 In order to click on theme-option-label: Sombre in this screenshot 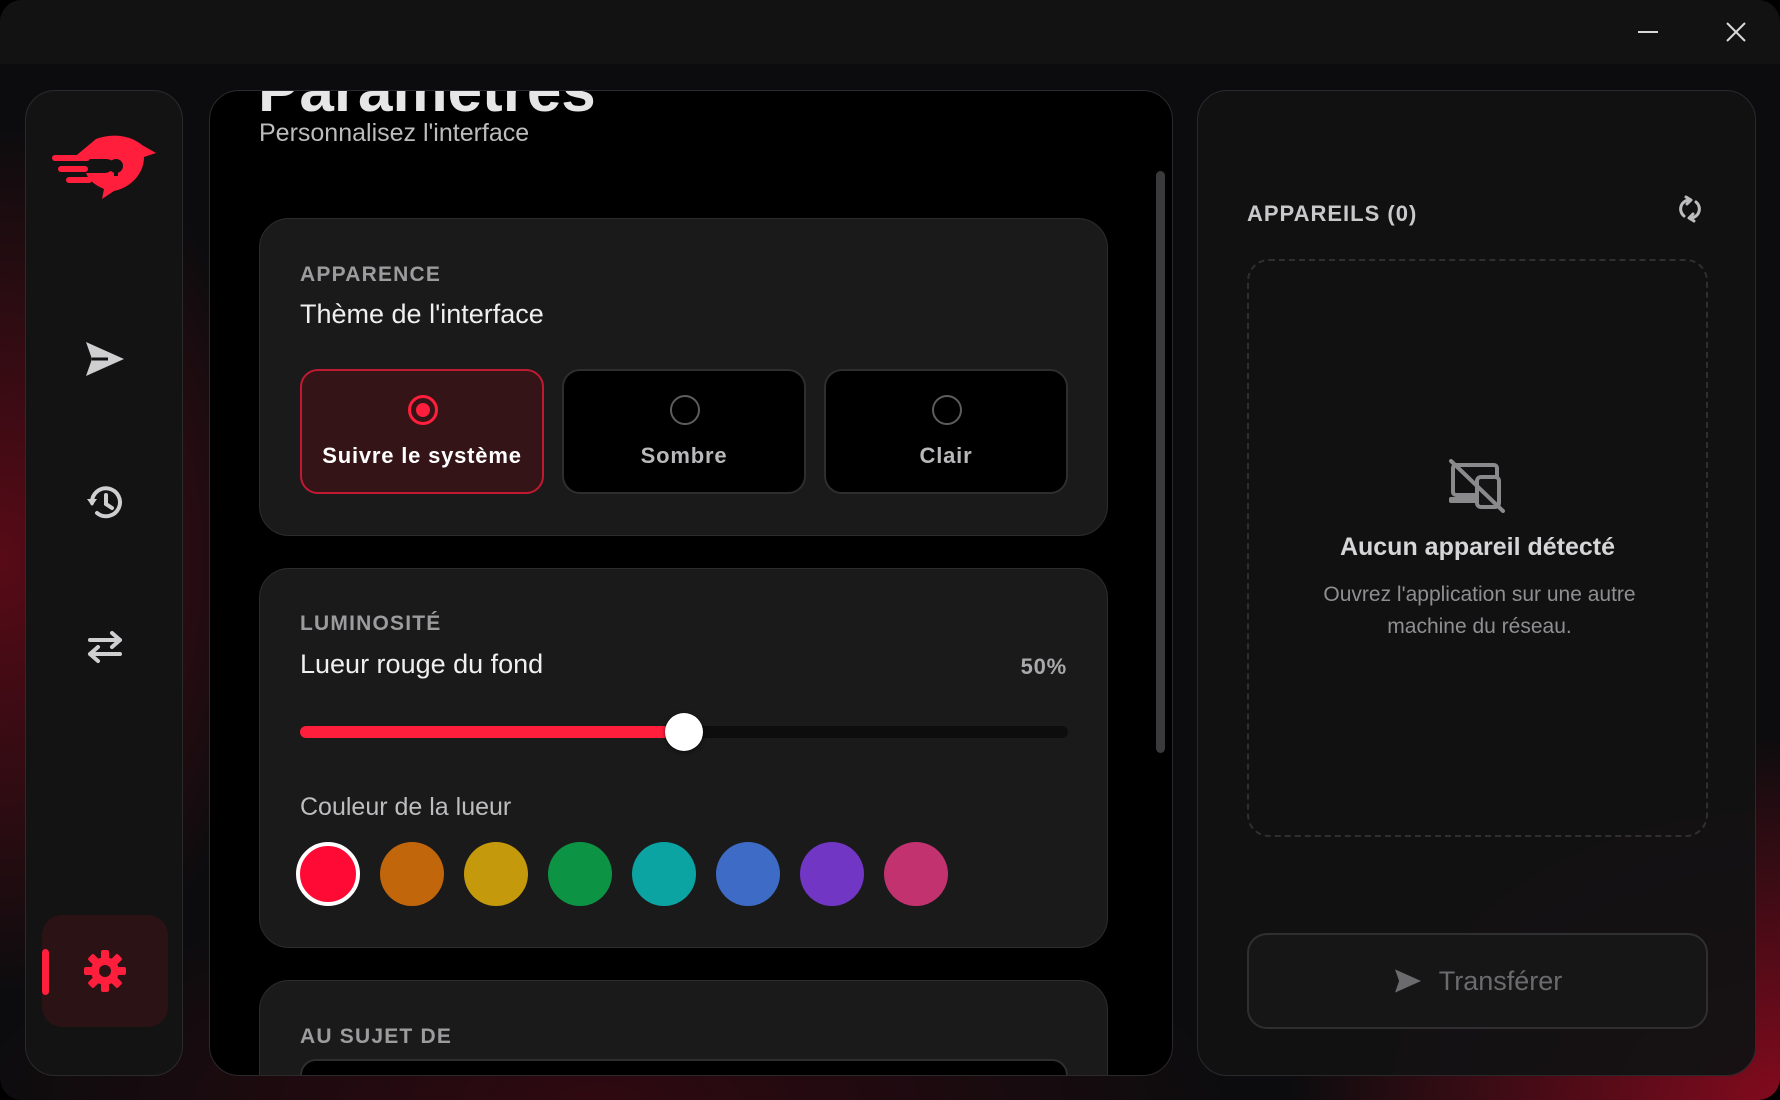, I will do `click(684, 455)`.